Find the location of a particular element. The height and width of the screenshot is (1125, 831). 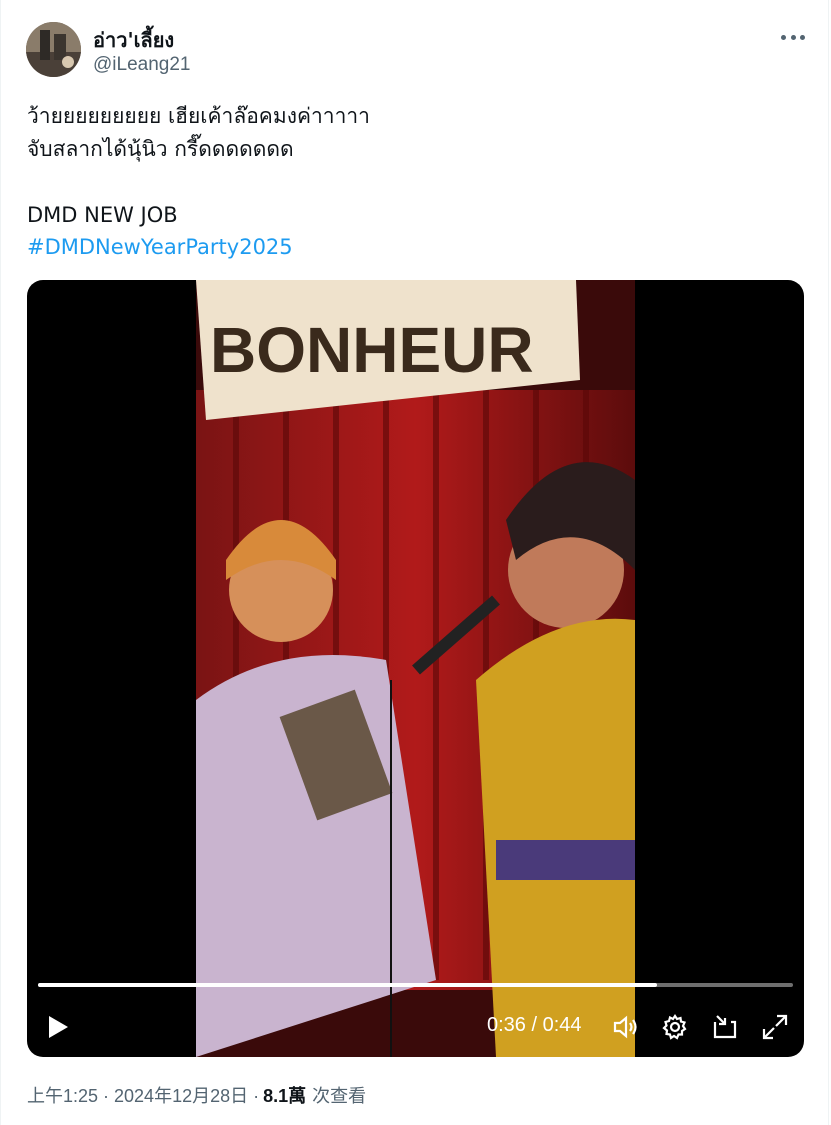

author-handle: @iLeang21 is located at coordinates (141, 65).